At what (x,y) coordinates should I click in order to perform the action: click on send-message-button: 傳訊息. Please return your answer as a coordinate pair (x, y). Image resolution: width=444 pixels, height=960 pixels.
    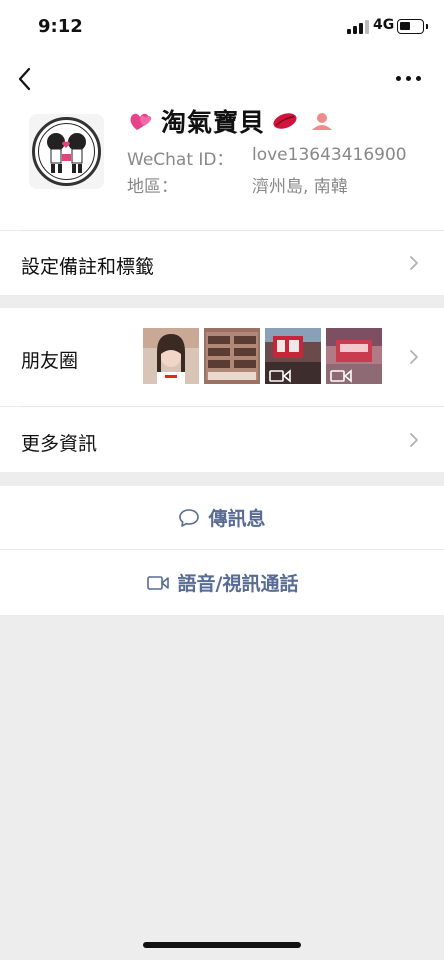
    Looking at the image, I should click on (222, 517).